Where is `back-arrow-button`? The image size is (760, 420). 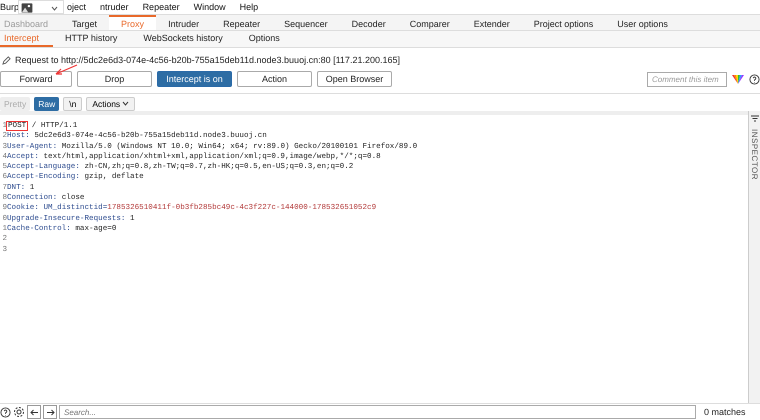
back-arrow-button is located at coordinates (34, 412).